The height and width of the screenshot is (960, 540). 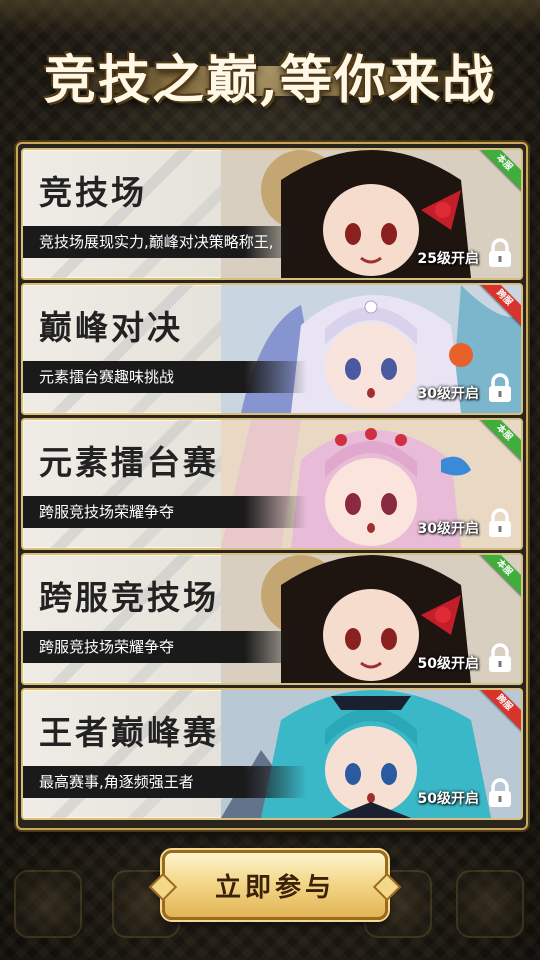 I want to click on join-now-button: 立即参与, so click(x=275, y=885).